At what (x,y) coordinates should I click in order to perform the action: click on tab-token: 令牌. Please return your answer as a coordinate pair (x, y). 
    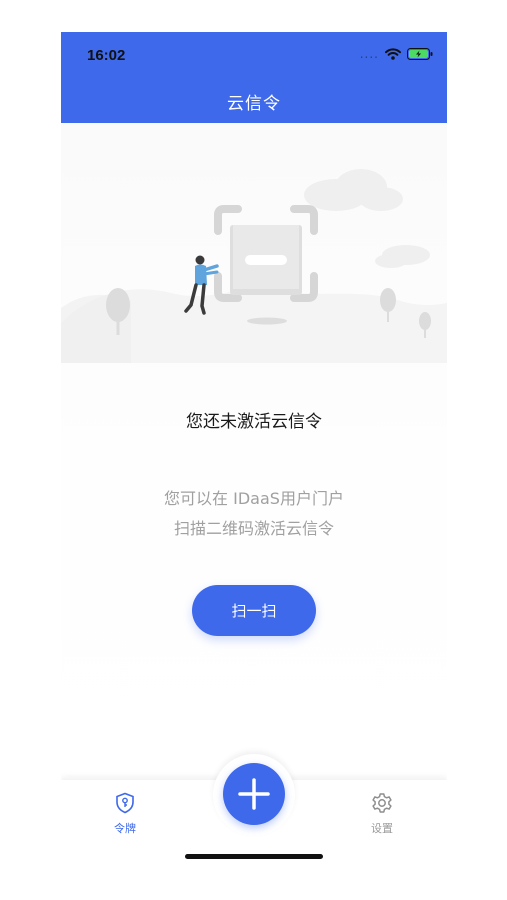
    Looking at the image, I should click on (125, 814).